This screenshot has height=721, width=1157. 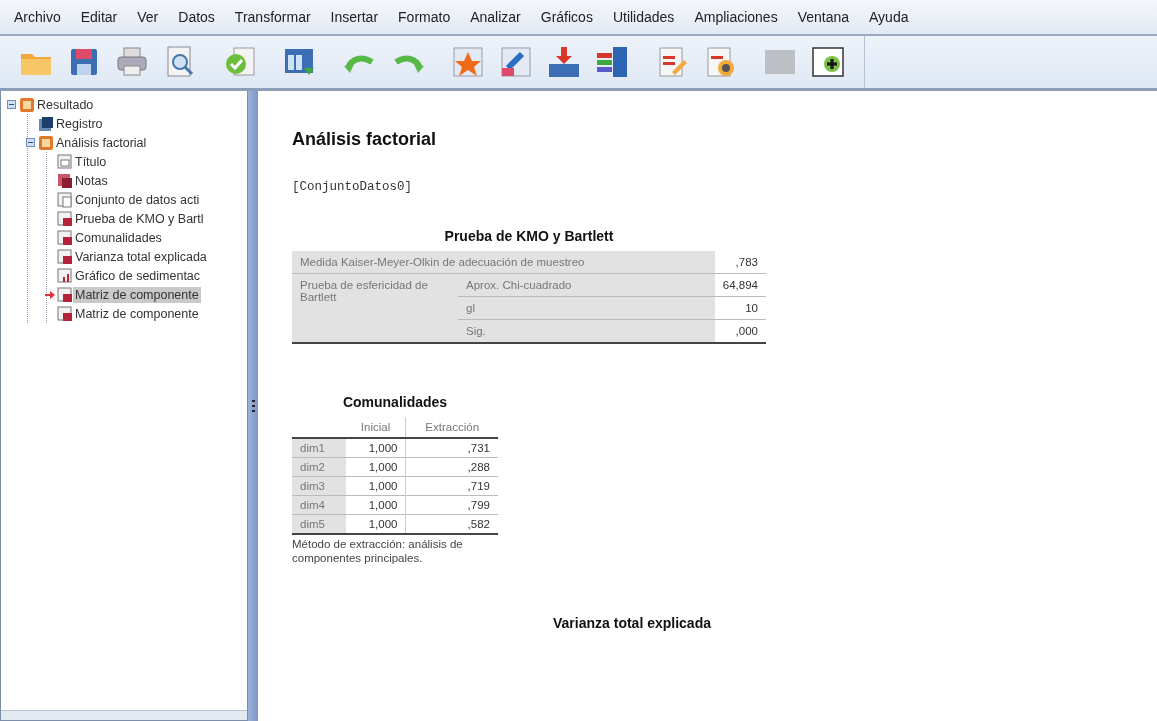 What do you see at coordinates (375, 308) in the screenshot?
I see `table-row-label: Prueba de esfericidad de Bartlett` at bounding box center [375, 308].